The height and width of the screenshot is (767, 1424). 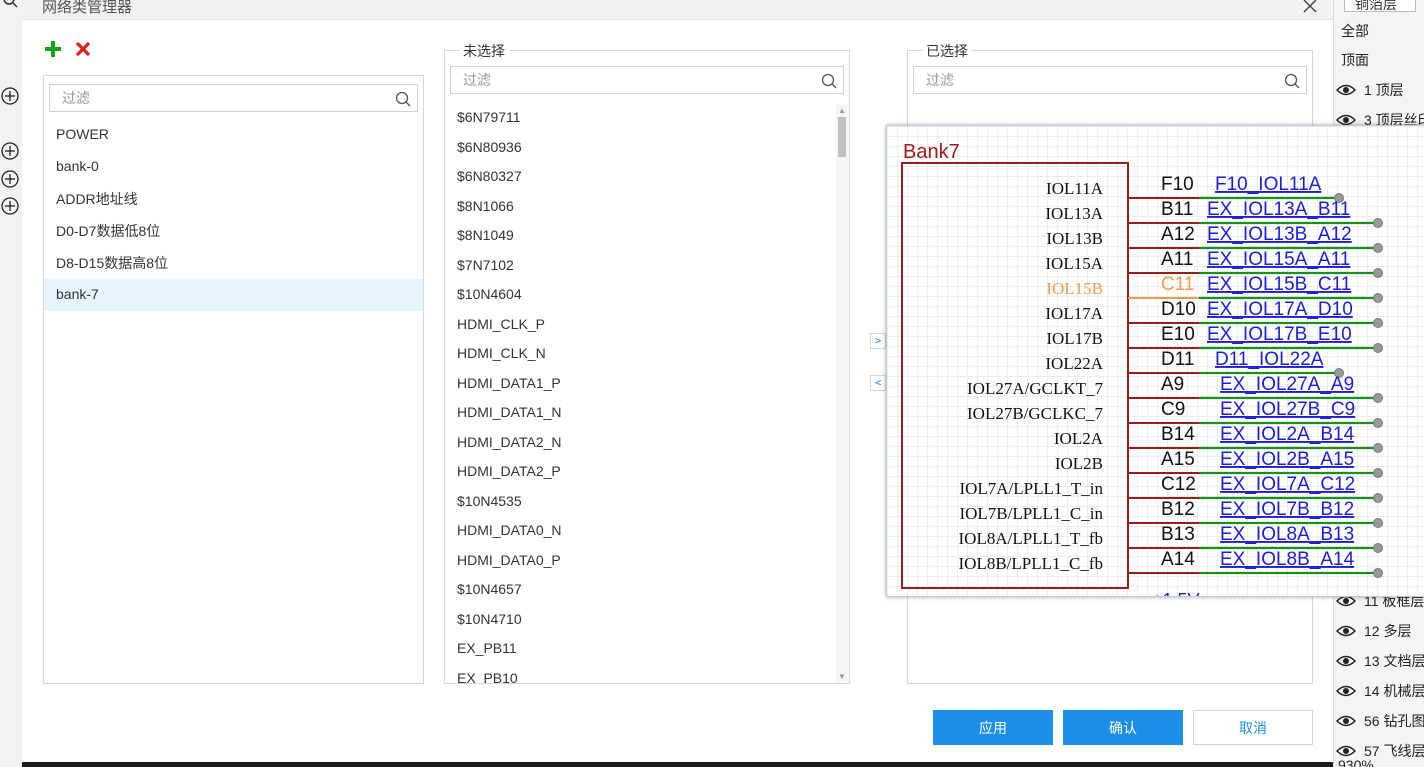 I want to click on ball-label: A15, so click(x=1178, y=459).